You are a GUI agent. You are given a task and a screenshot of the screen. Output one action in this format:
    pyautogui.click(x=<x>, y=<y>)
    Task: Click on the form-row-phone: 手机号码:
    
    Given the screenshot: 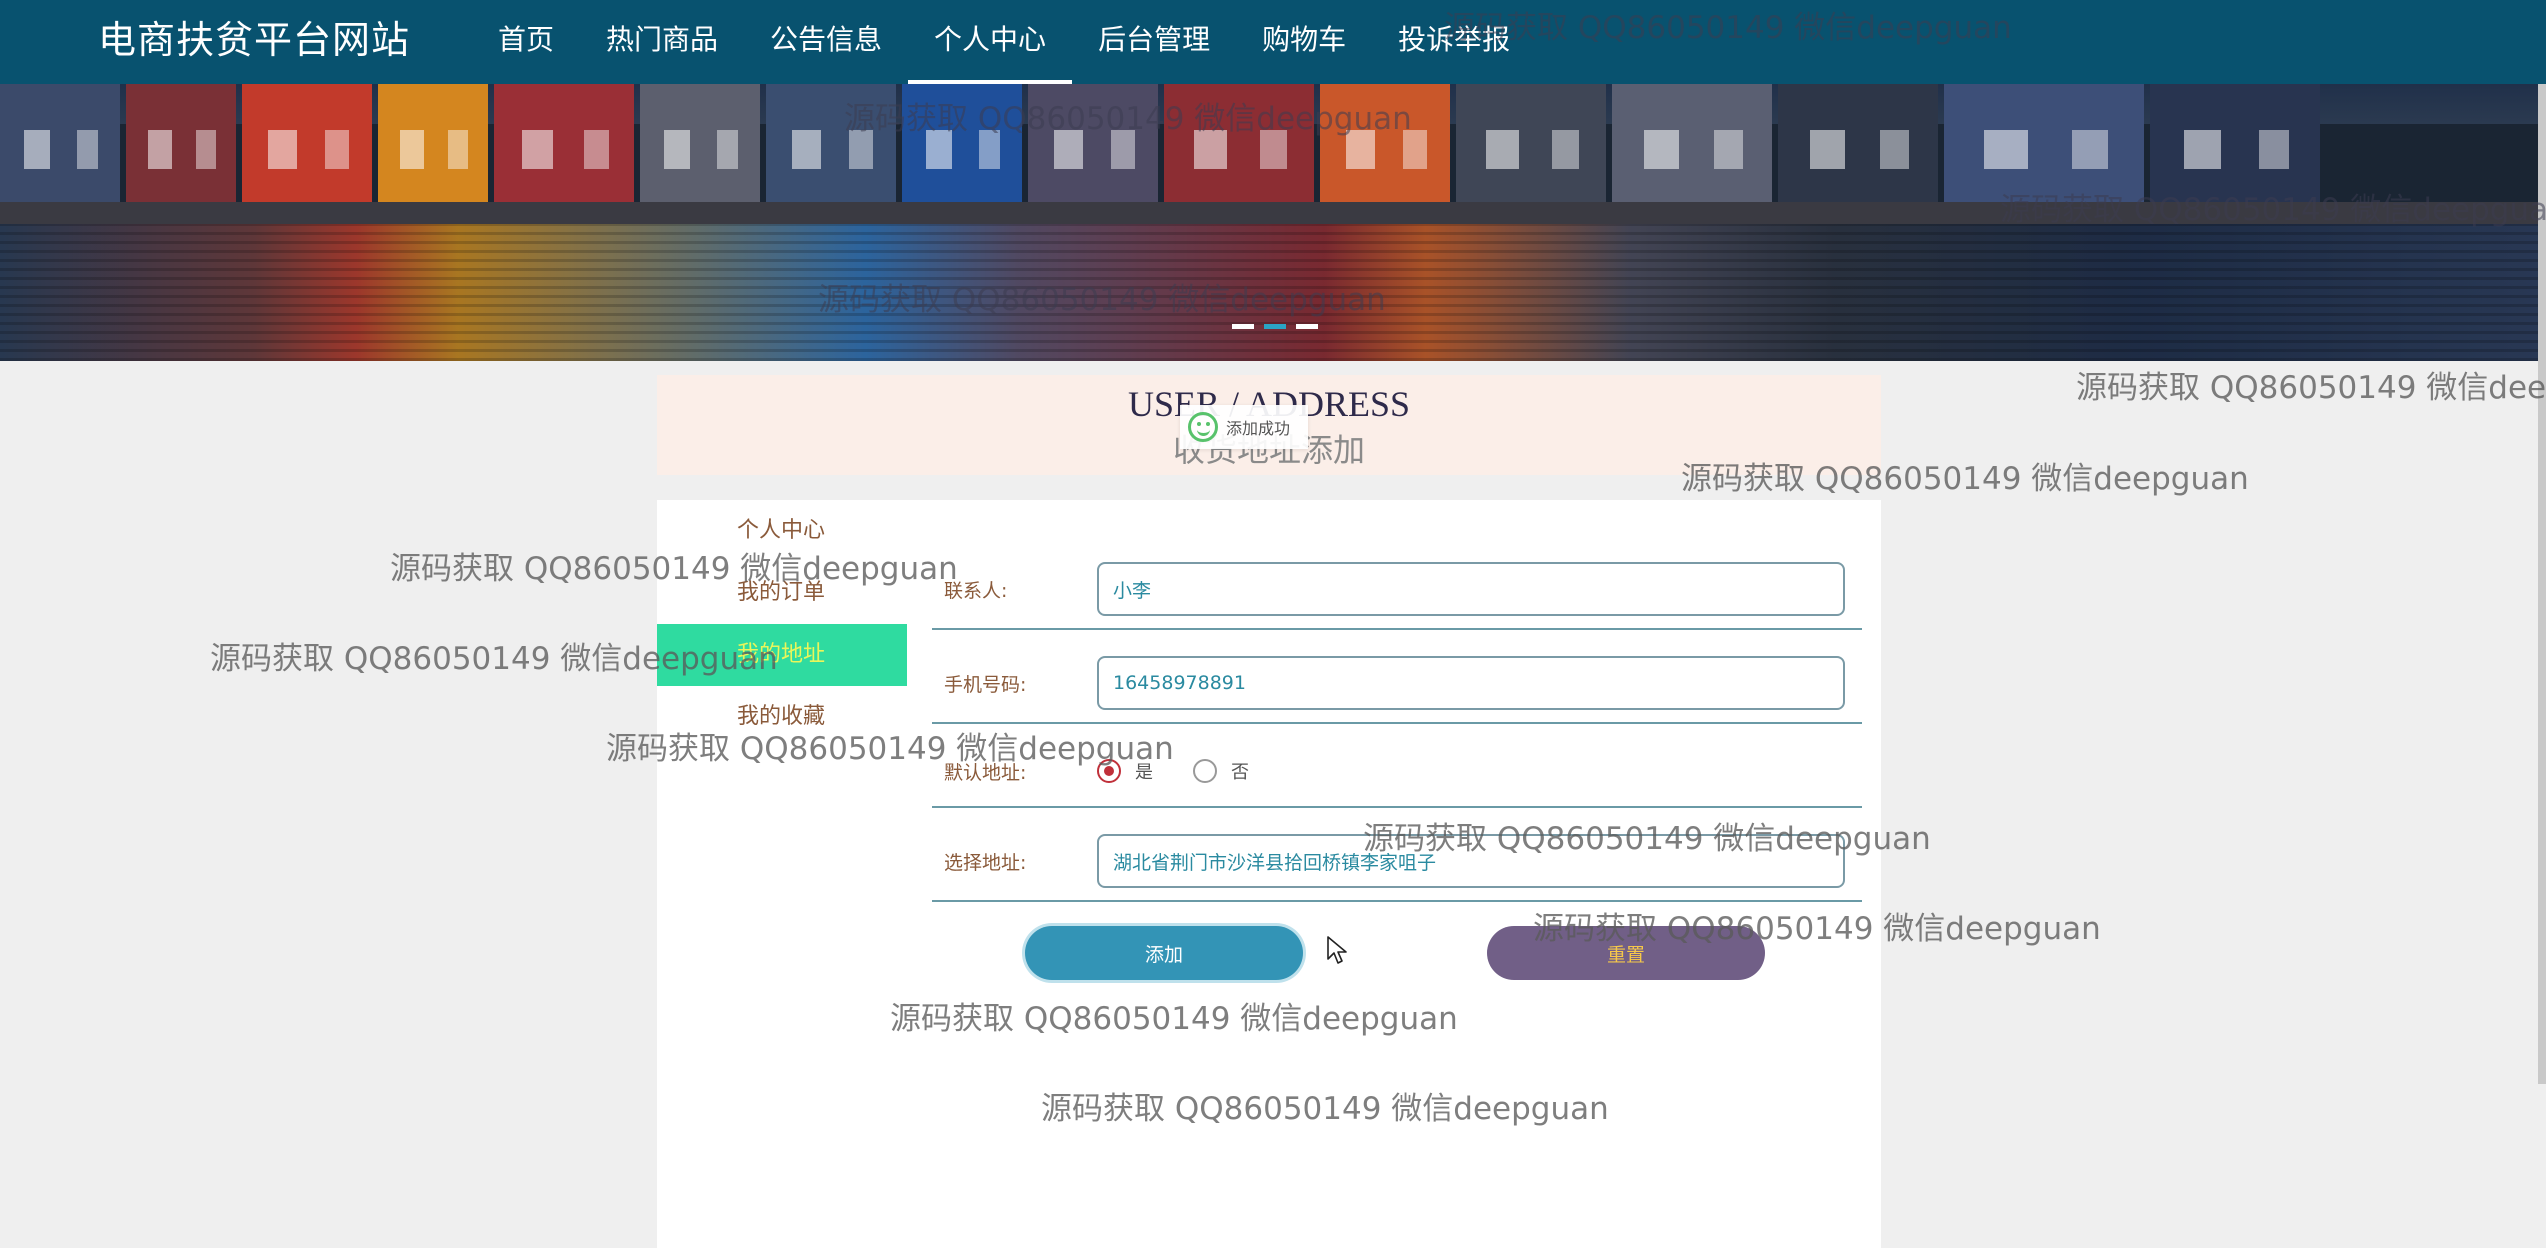 What is the action you would take?
    pyautogui.click(x=1397, y=685)
    